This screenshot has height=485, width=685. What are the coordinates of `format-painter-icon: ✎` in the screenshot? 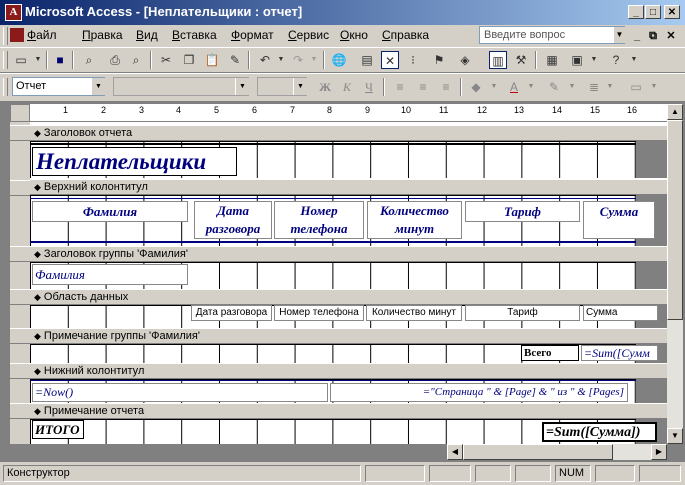 It's located at (235, 60).